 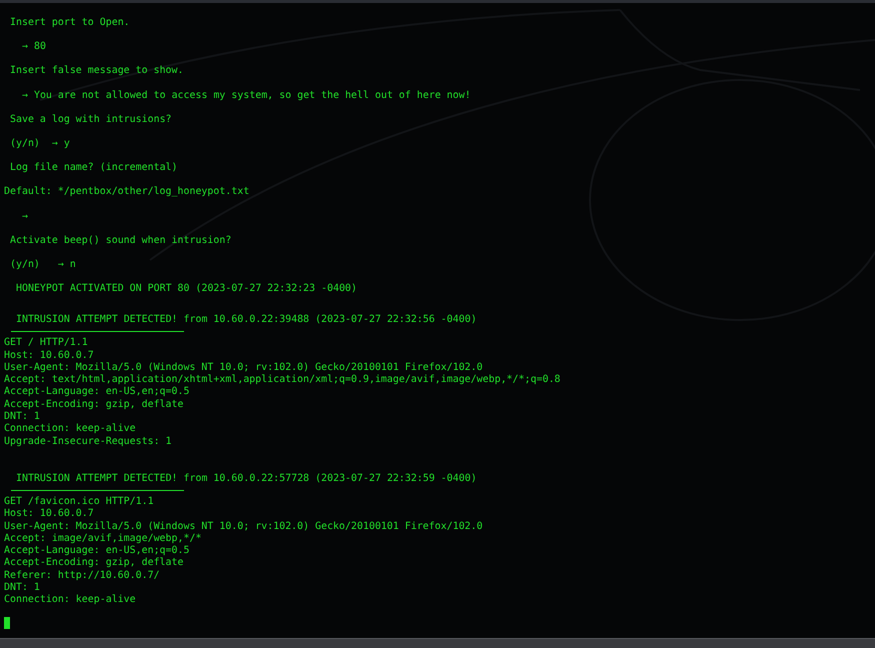 I want to click on intrusion-title: INTRUSION ATTEMPT DETECTED! from 10.60.0.22:57728 (2023-07-27 22:32:59 -0400), so click(x=246, y=478).